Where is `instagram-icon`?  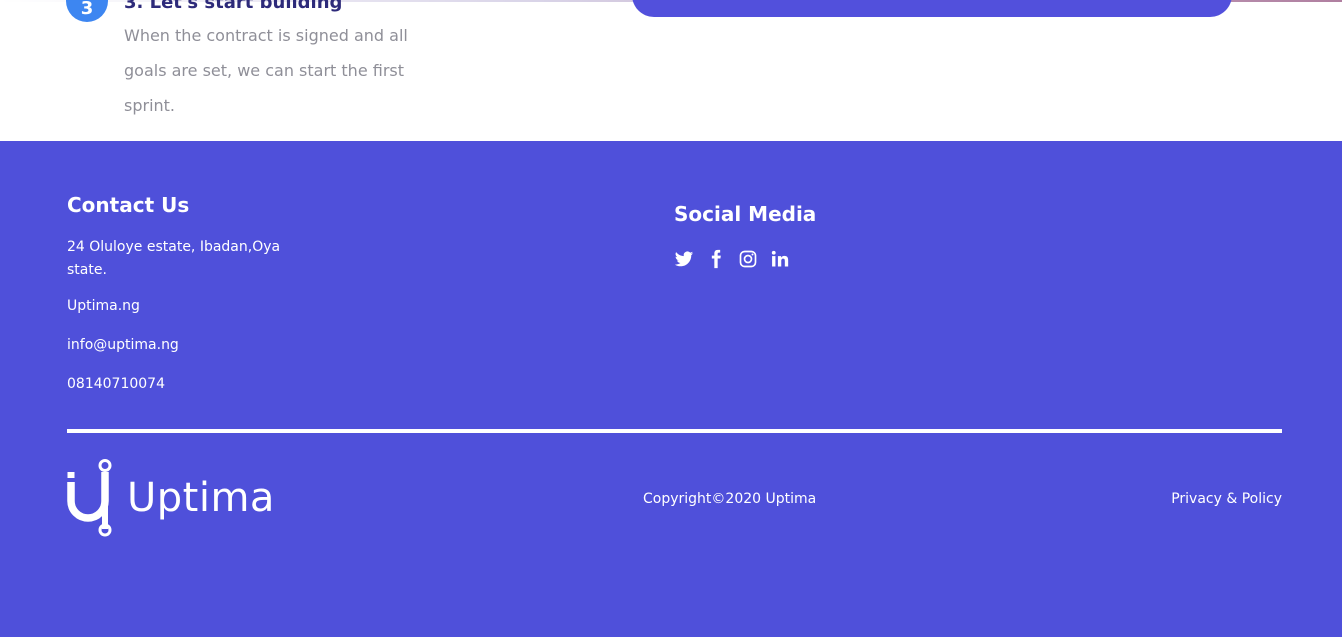 instagram-icon is located at coordinates (748, 259).